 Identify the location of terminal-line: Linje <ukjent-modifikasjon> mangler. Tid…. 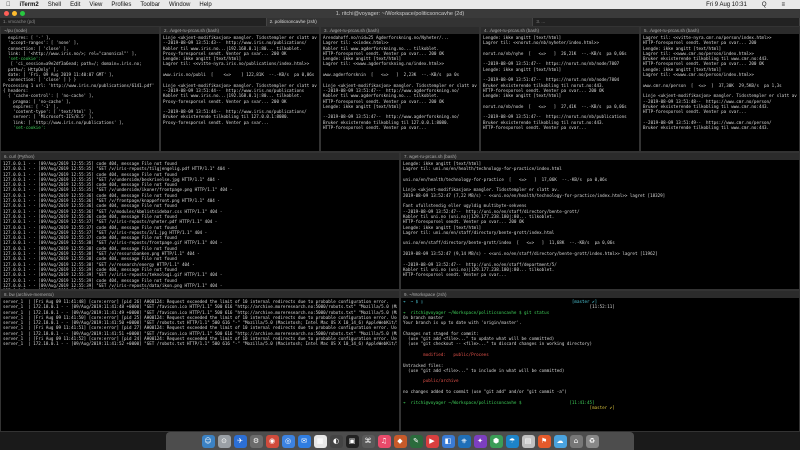
(720, 96).